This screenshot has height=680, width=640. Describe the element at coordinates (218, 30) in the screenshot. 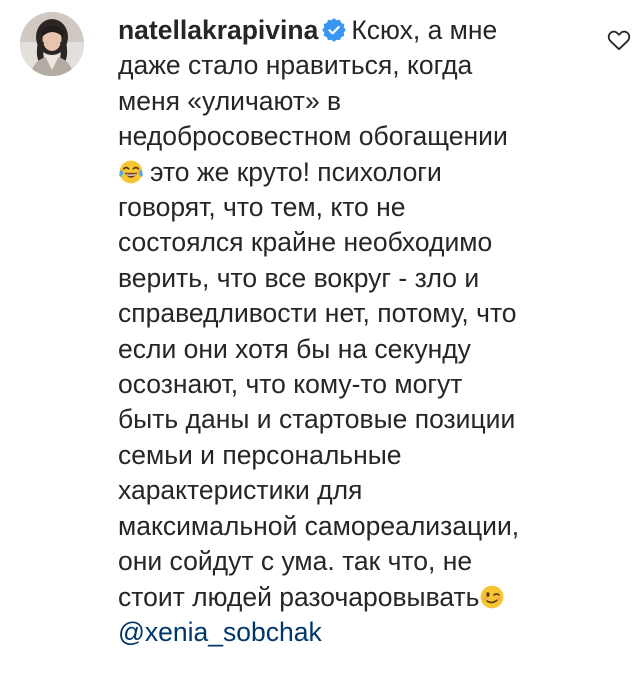

I see `username-link: natellakrapivina` at that location.